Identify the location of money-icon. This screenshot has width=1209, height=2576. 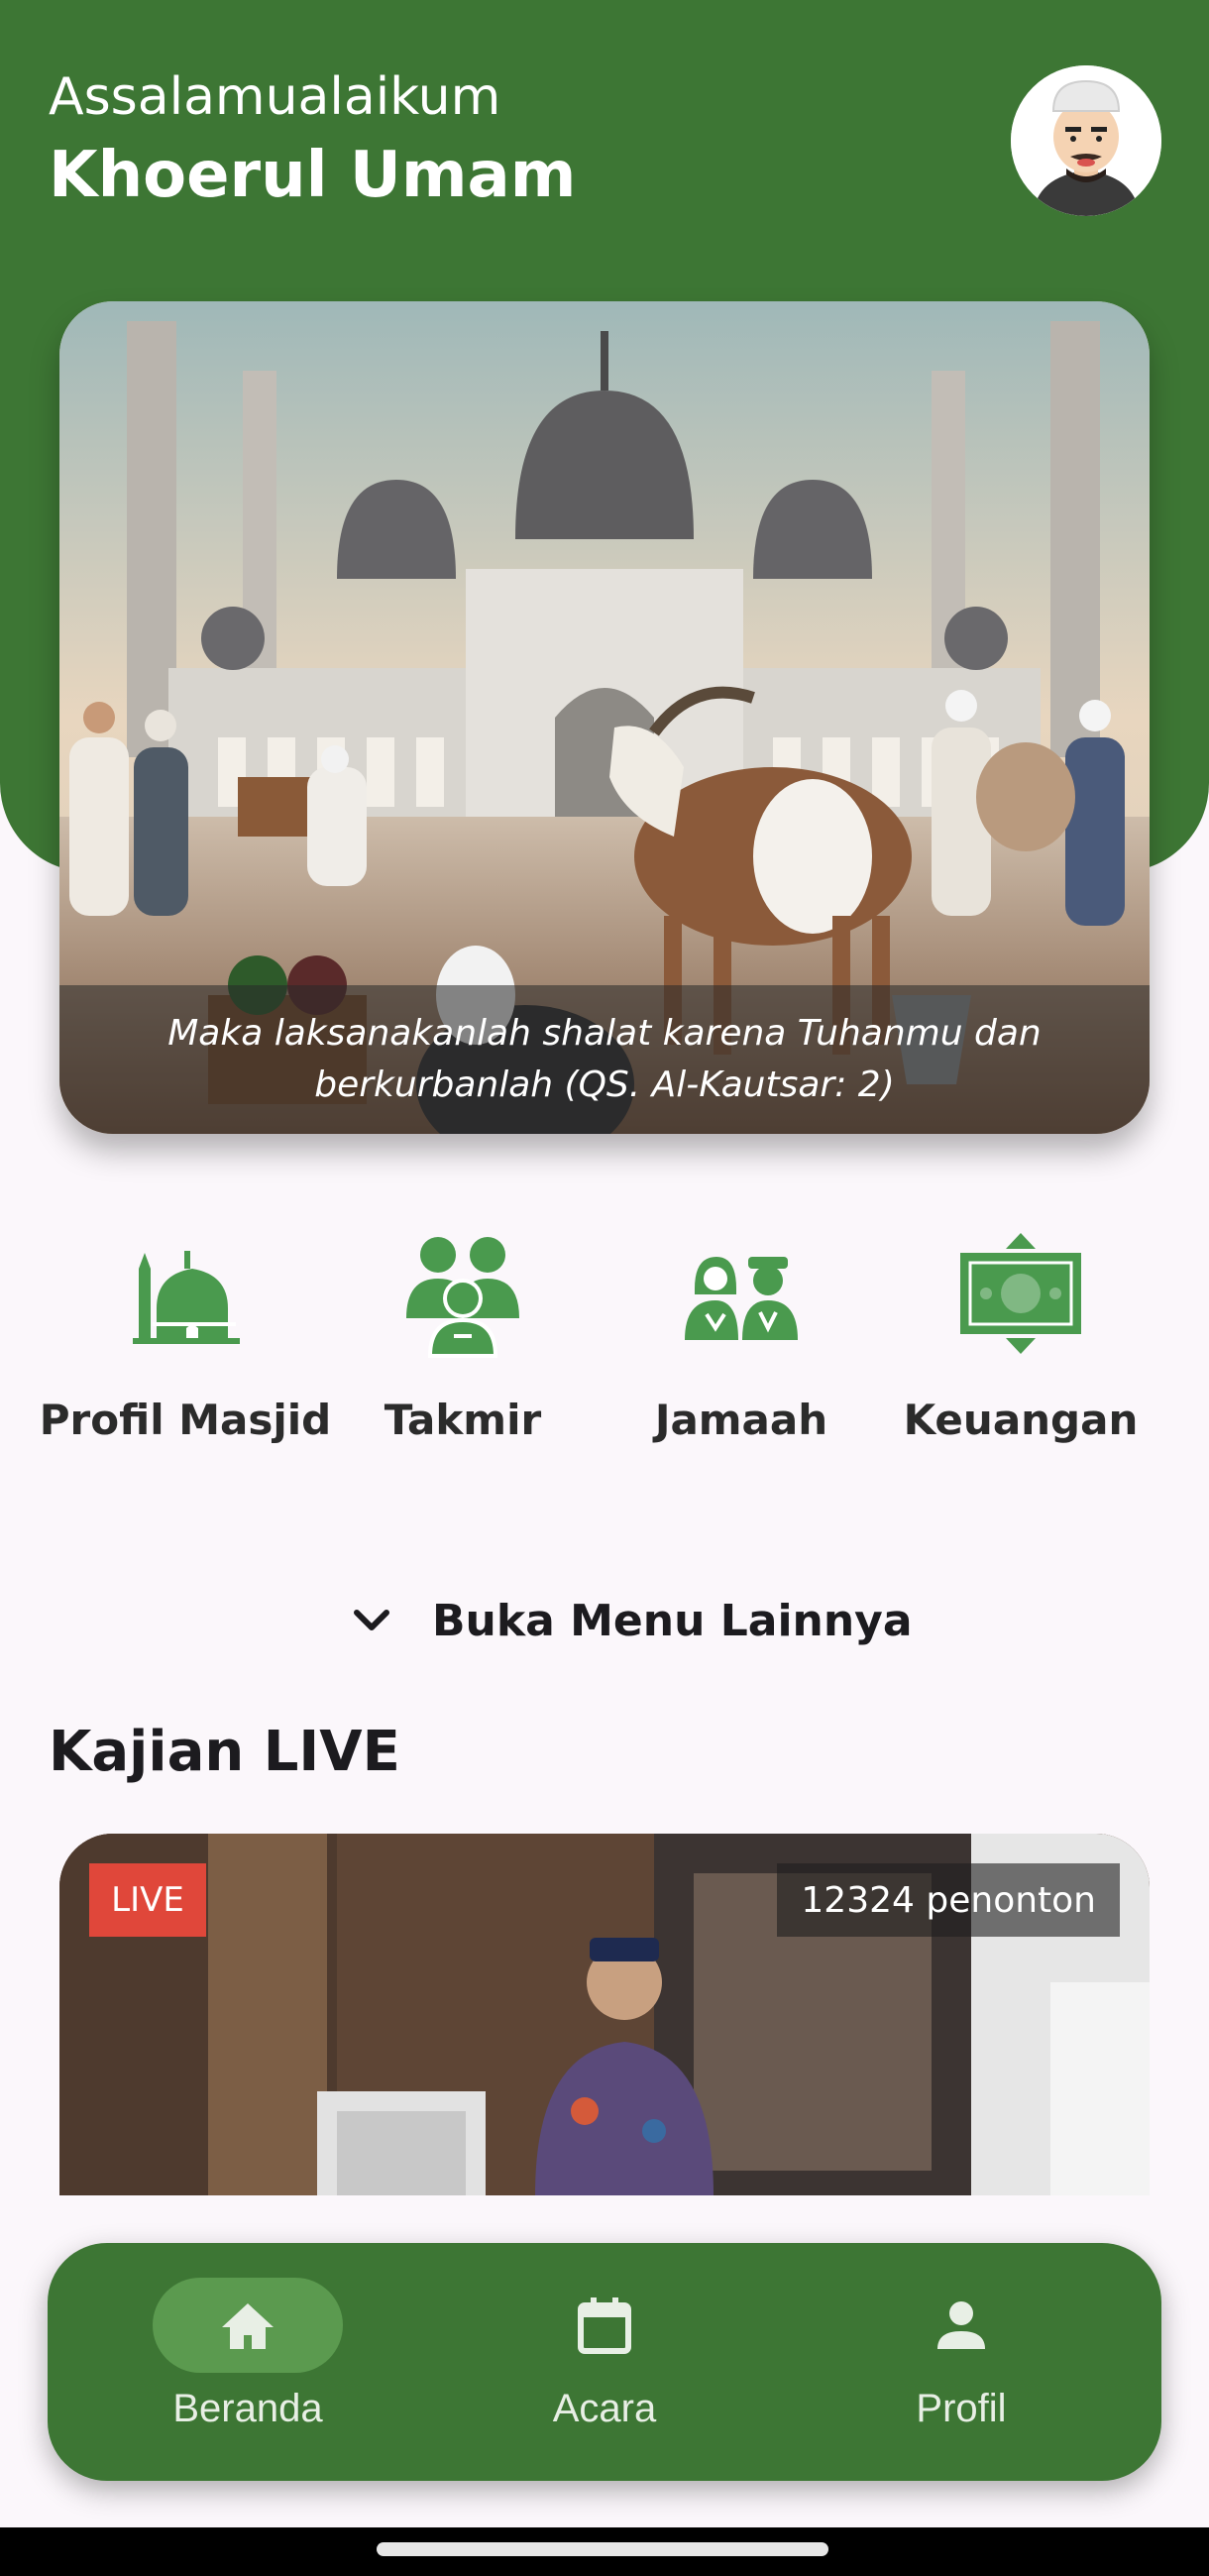
(1020, 1293).